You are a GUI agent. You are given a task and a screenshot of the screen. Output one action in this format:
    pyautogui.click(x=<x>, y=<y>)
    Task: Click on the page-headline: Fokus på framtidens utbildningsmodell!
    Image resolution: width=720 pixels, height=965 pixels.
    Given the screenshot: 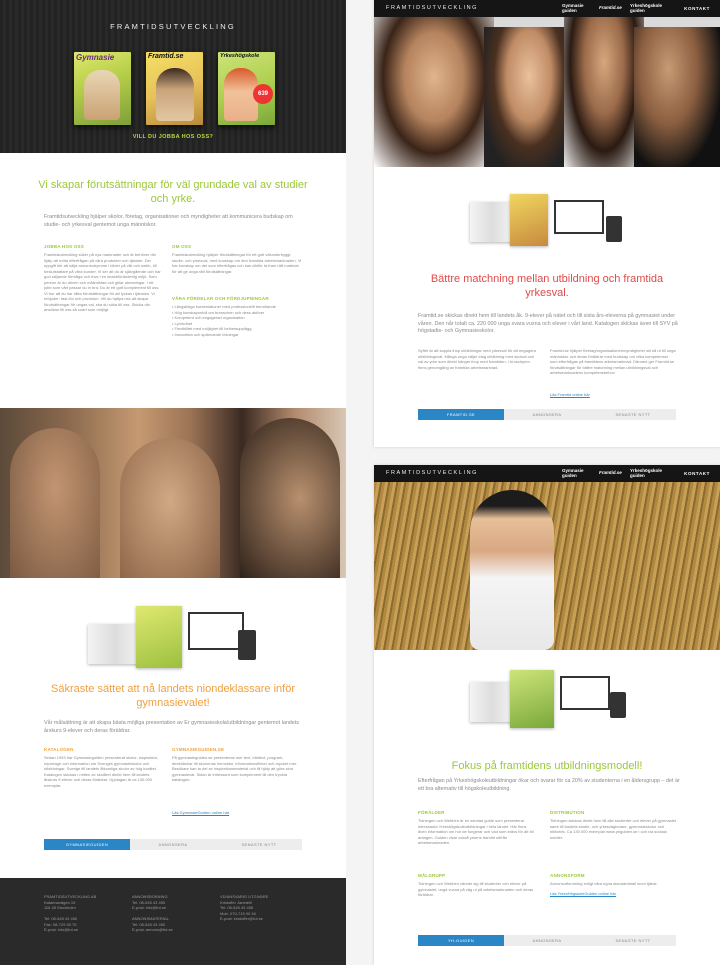 What is the action you would take?
    pyautogui.click(x=547, y=766)
    